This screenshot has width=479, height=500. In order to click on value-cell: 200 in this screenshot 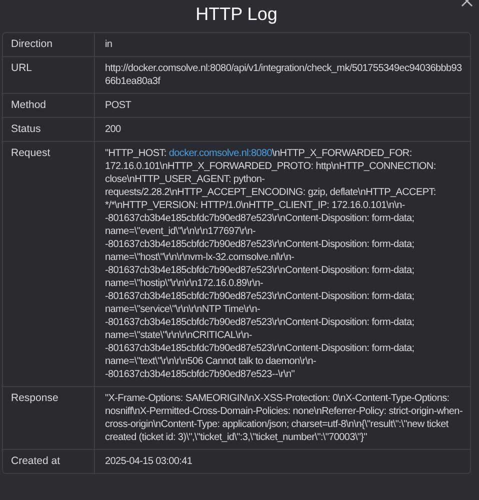, I will do `click(282, 130)`.